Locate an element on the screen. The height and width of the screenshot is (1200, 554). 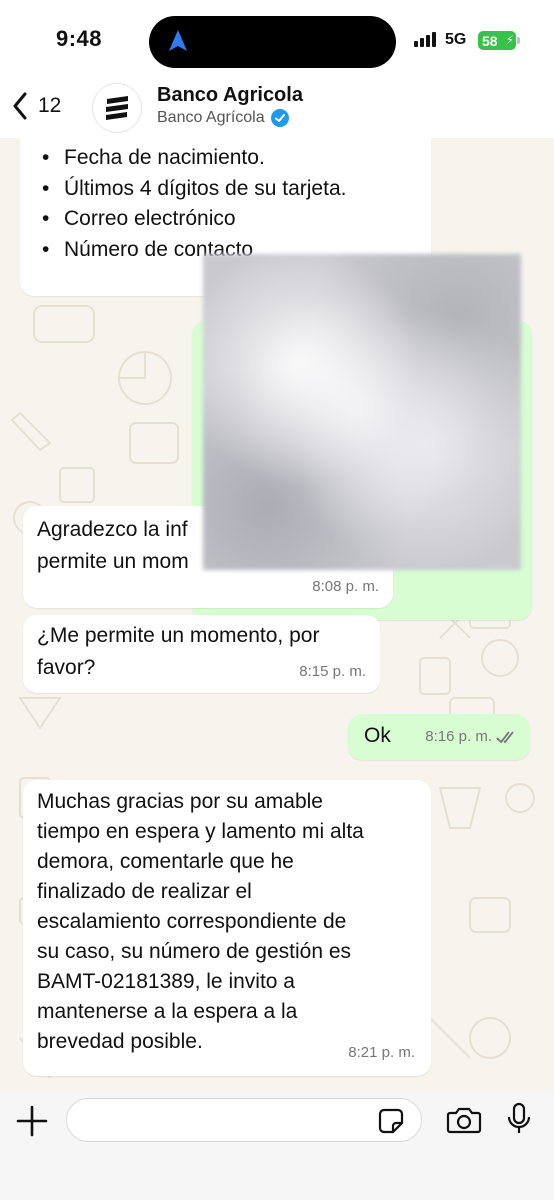
network-type: 5G is located at coordinates (456, 39).